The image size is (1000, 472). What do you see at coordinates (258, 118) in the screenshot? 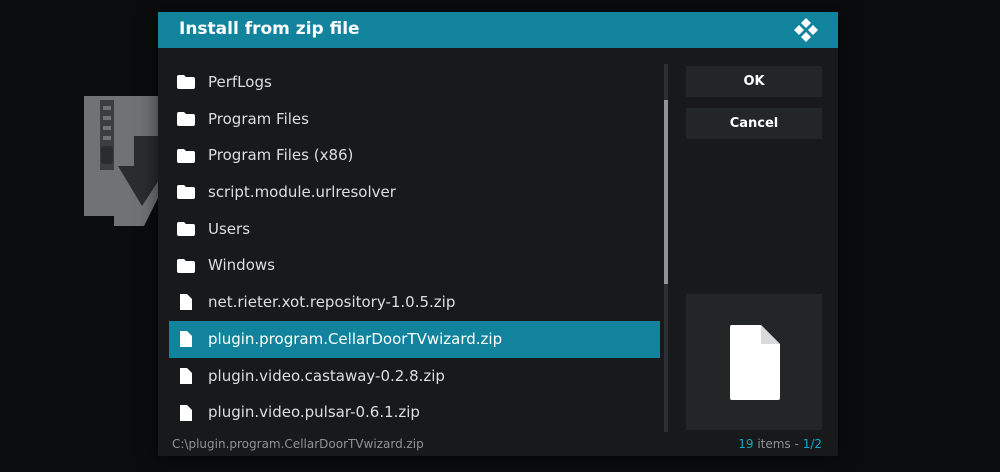
I see `list-item-label: Program Files` at bounding box center [258, 118].